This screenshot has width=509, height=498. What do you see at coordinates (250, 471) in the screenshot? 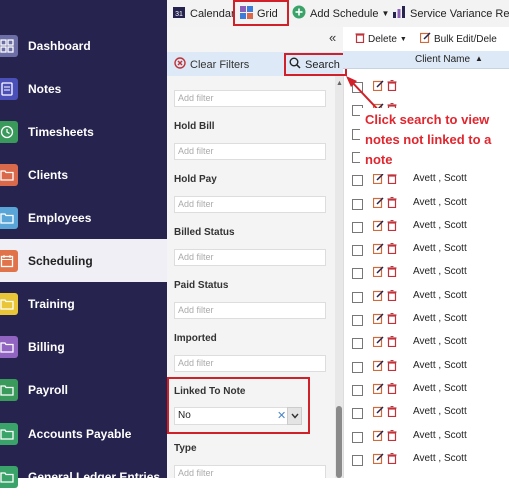
I see `type-filter-input: Add filter` at bounding box center [250, 471].